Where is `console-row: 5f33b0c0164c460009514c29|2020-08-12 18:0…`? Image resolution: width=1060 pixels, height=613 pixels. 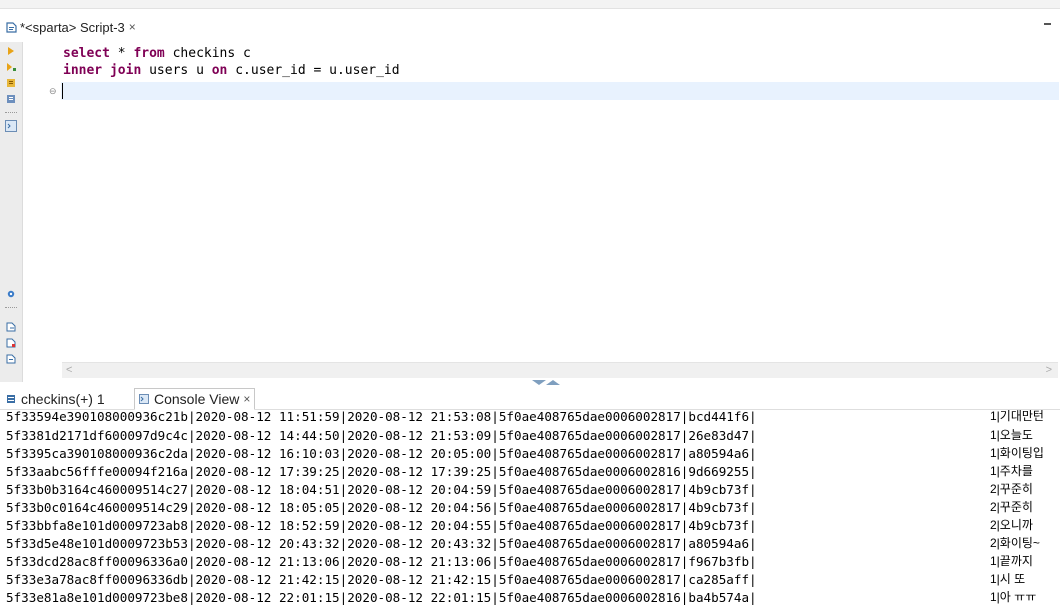
console-row: 5f33b0c0164c460009514c29|2020-08-12 18:0… is located at coordinates (381, 507).